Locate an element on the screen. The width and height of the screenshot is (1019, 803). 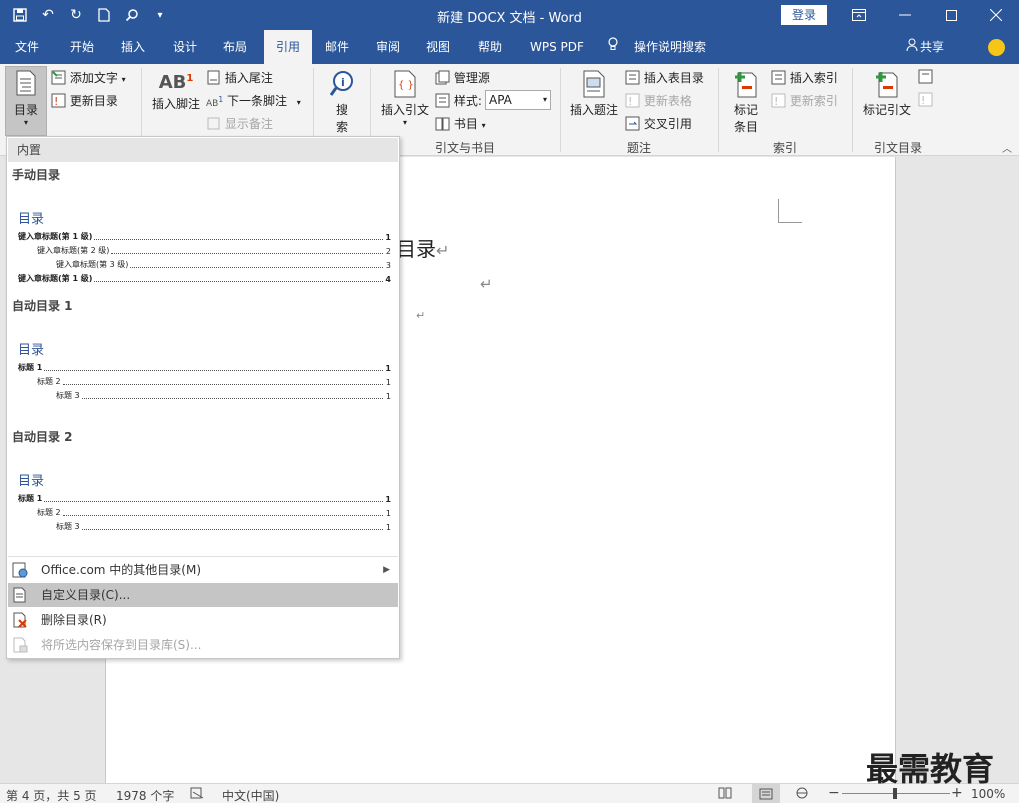
insert-endnote-button: 插入尾注 is located at coordinates (239, 78).